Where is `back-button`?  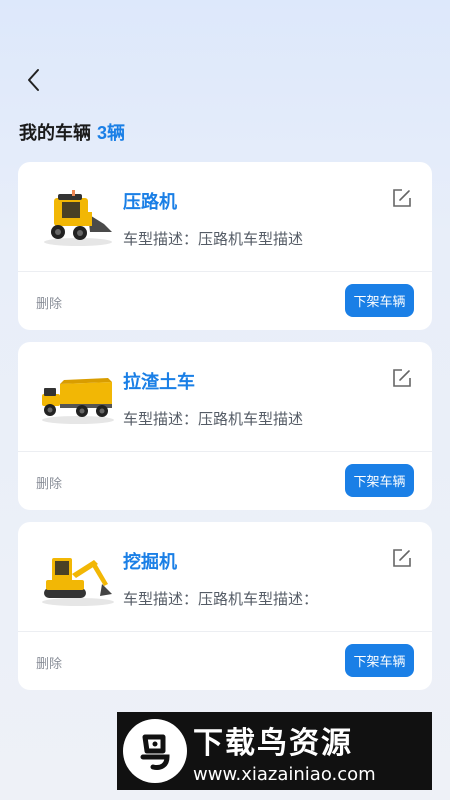
back-button is located at coordinates (34, 80).